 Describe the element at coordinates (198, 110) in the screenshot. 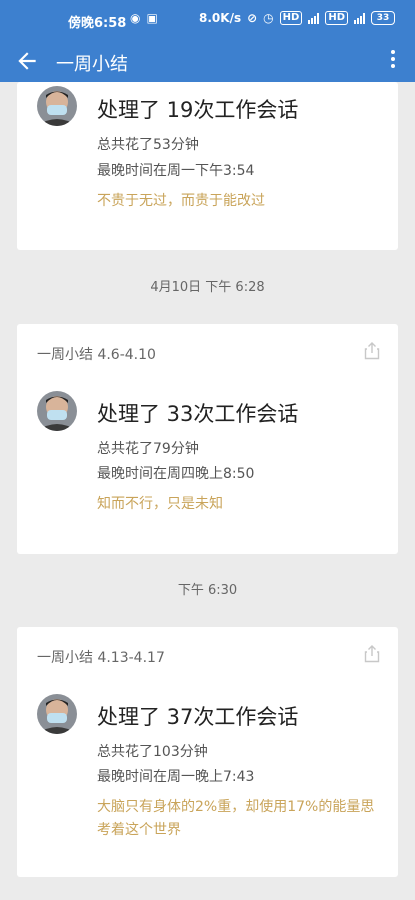

I see `session-count-headline: 处理了 19次工作会话` at that location.